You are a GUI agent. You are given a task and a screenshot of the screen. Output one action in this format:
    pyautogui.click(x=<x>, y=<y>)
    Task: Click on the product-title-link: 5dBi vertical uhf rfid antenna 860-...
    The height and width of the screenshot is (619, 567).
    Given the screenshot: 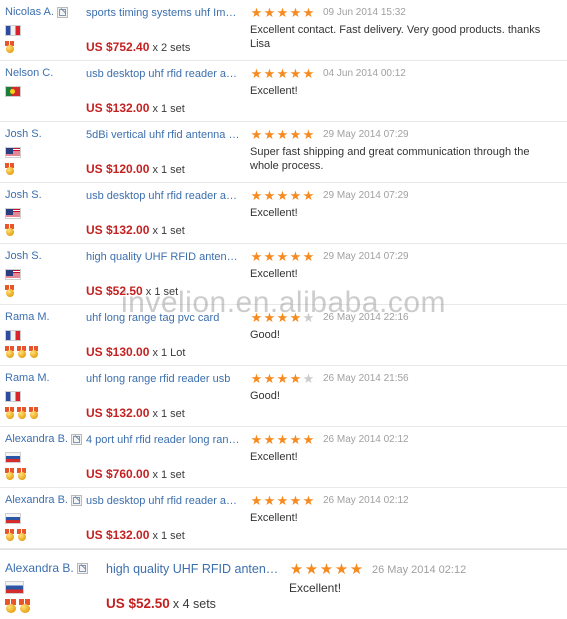 What is the action you would take?
    pyautogui.click(x=164, y=135)
    